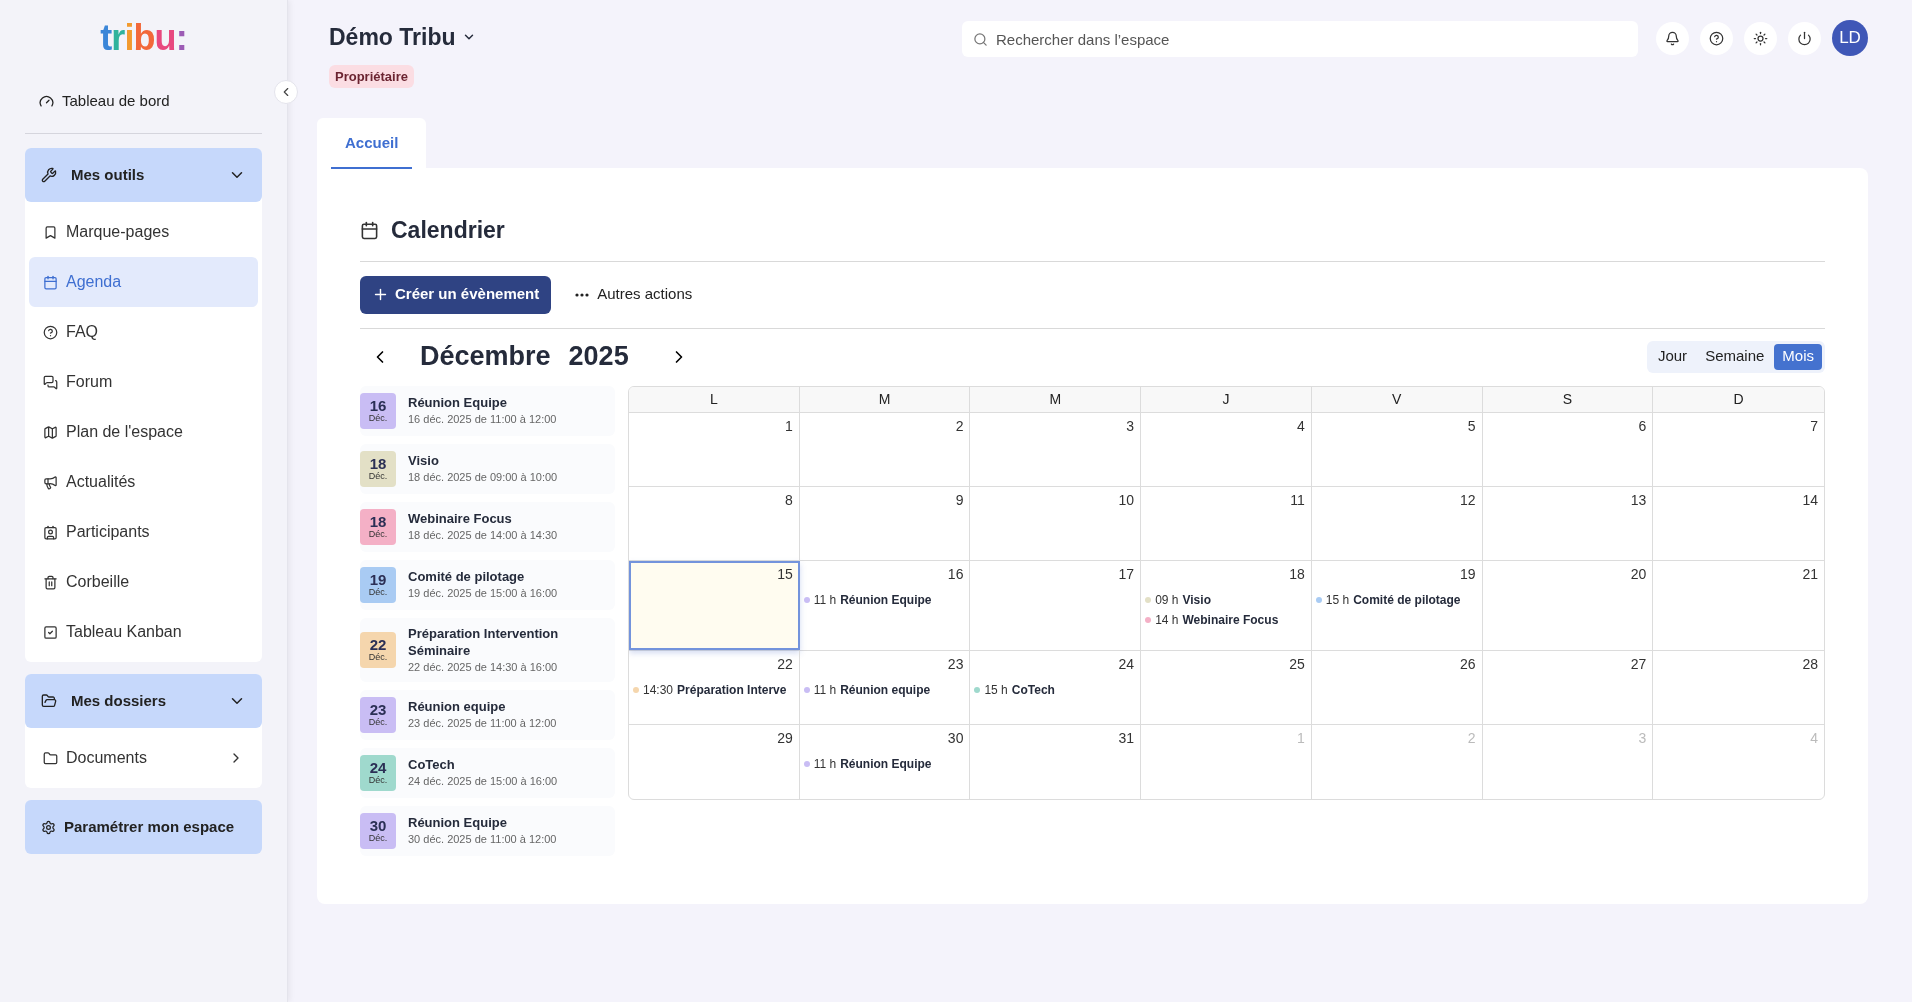 This screenshot has width=1912, height=1002. Describe the element at coordinates (1738, 399) in the screenshot. I see `weekday-header: D` at that location.